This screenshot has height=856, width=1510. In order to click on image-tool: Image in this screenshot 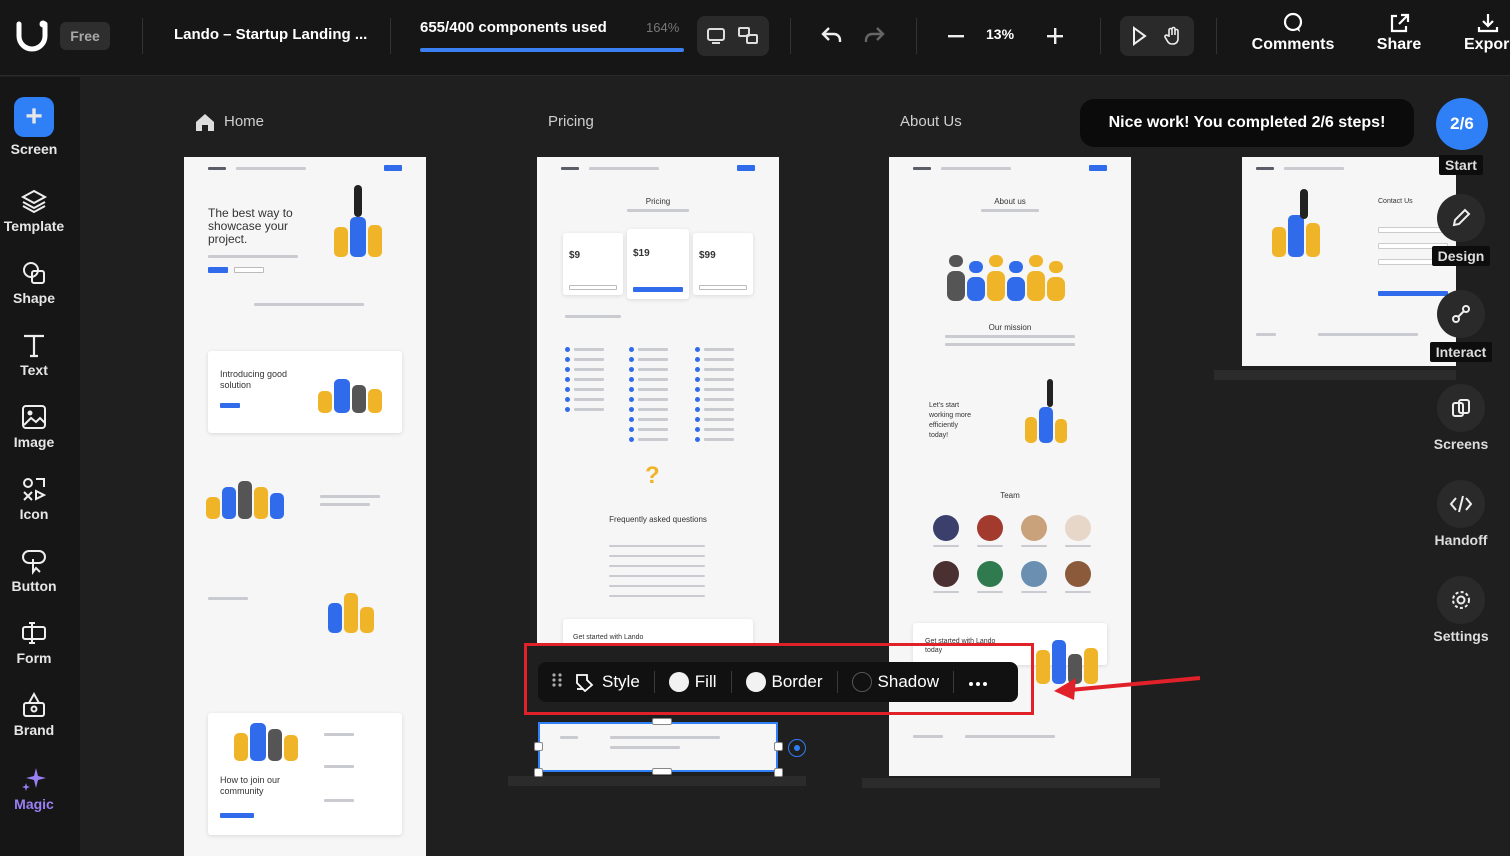, I will do `click(34, 426)`.